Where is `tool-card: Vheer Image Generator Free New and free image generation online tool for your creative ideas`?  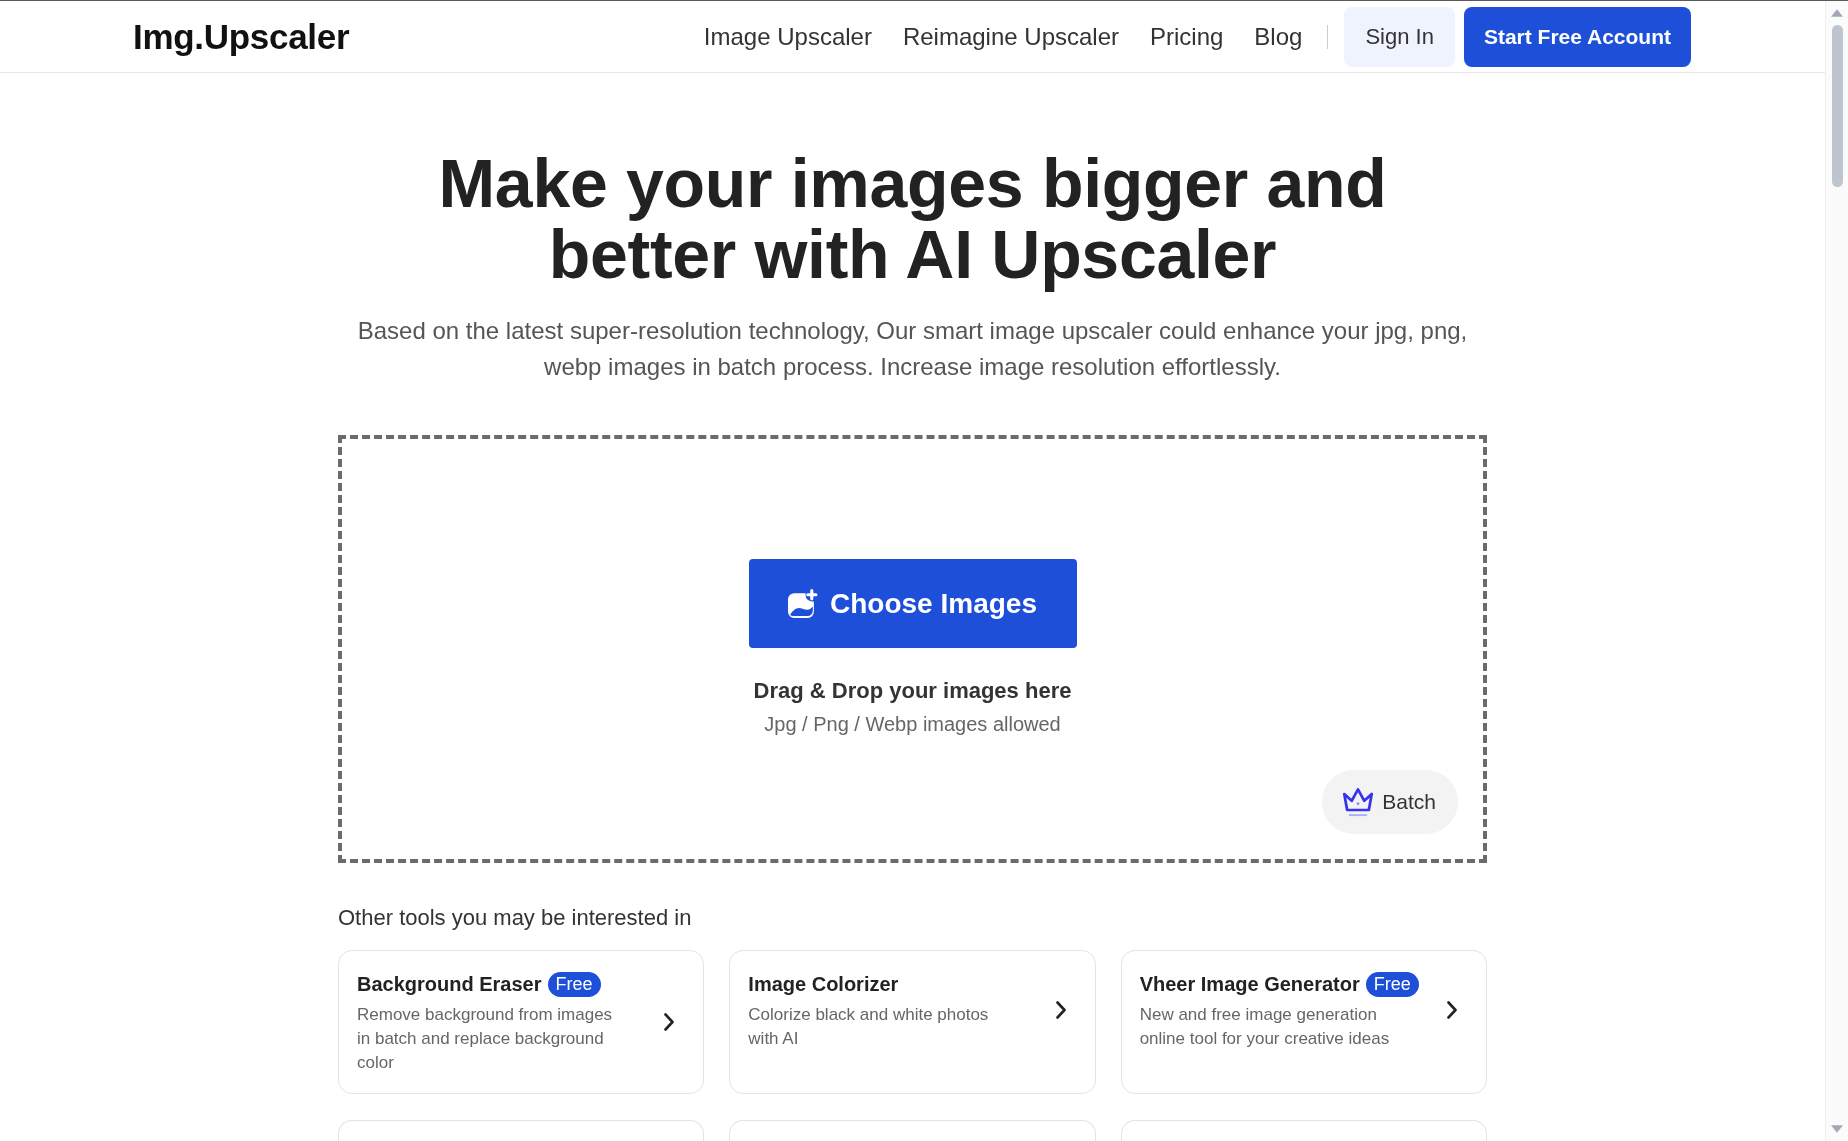 tool-card: Vheer Image Generator Free New and free image generation online tool for your creative ideas is located at coordinates (1303, 1022).